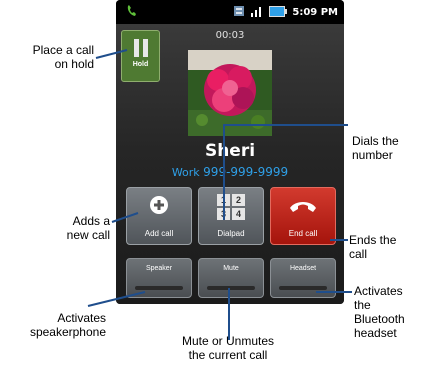 This screenshot has width=427, height=366. Describe the element at coordinates (159, 268) in the screenshot. I see `speaker-label: Speaker` at that location.